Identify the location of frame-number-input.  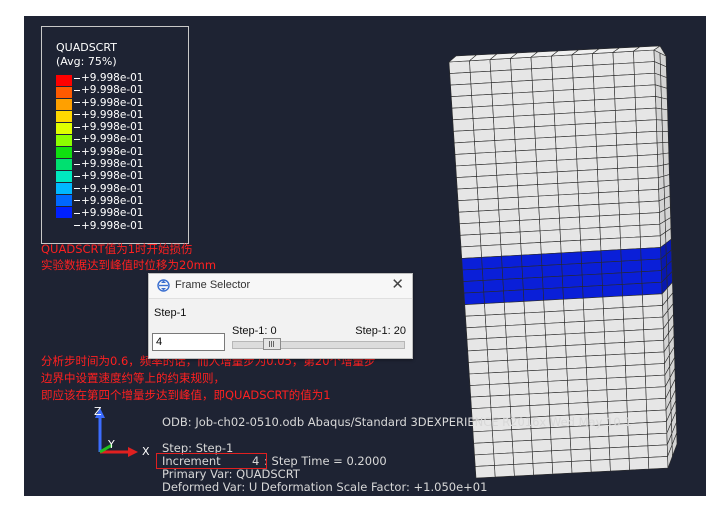
(188, 342).